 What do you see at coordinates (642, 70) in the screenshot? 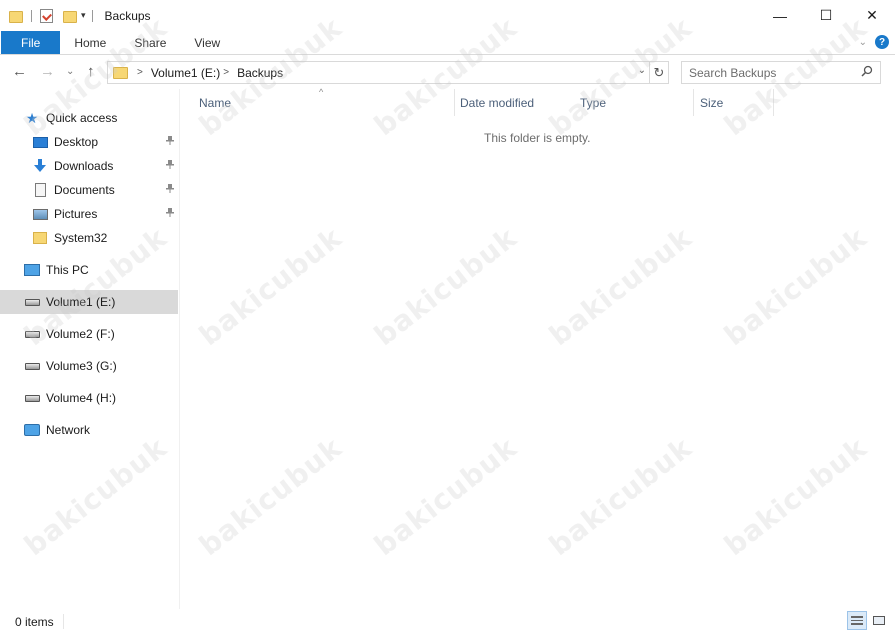
I see `address-dropdown-icon: ⌄` at bounding box center [642, 70].